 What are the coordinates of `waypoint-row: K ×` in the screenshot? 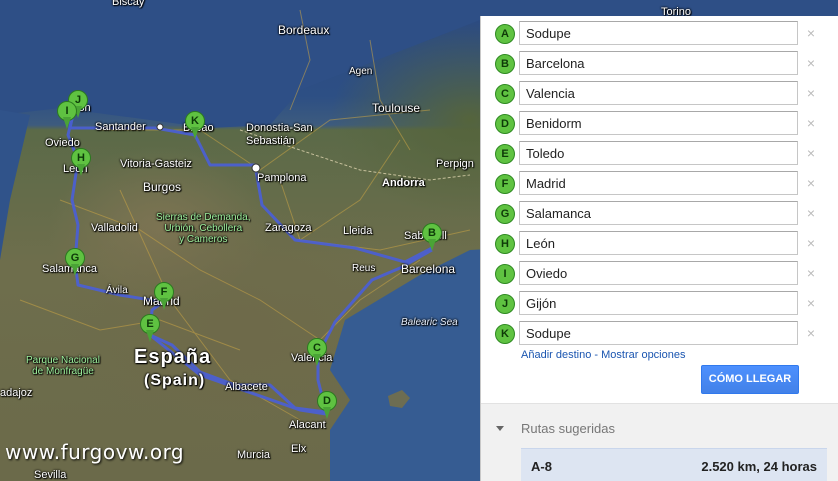 It's located at (659, 334).